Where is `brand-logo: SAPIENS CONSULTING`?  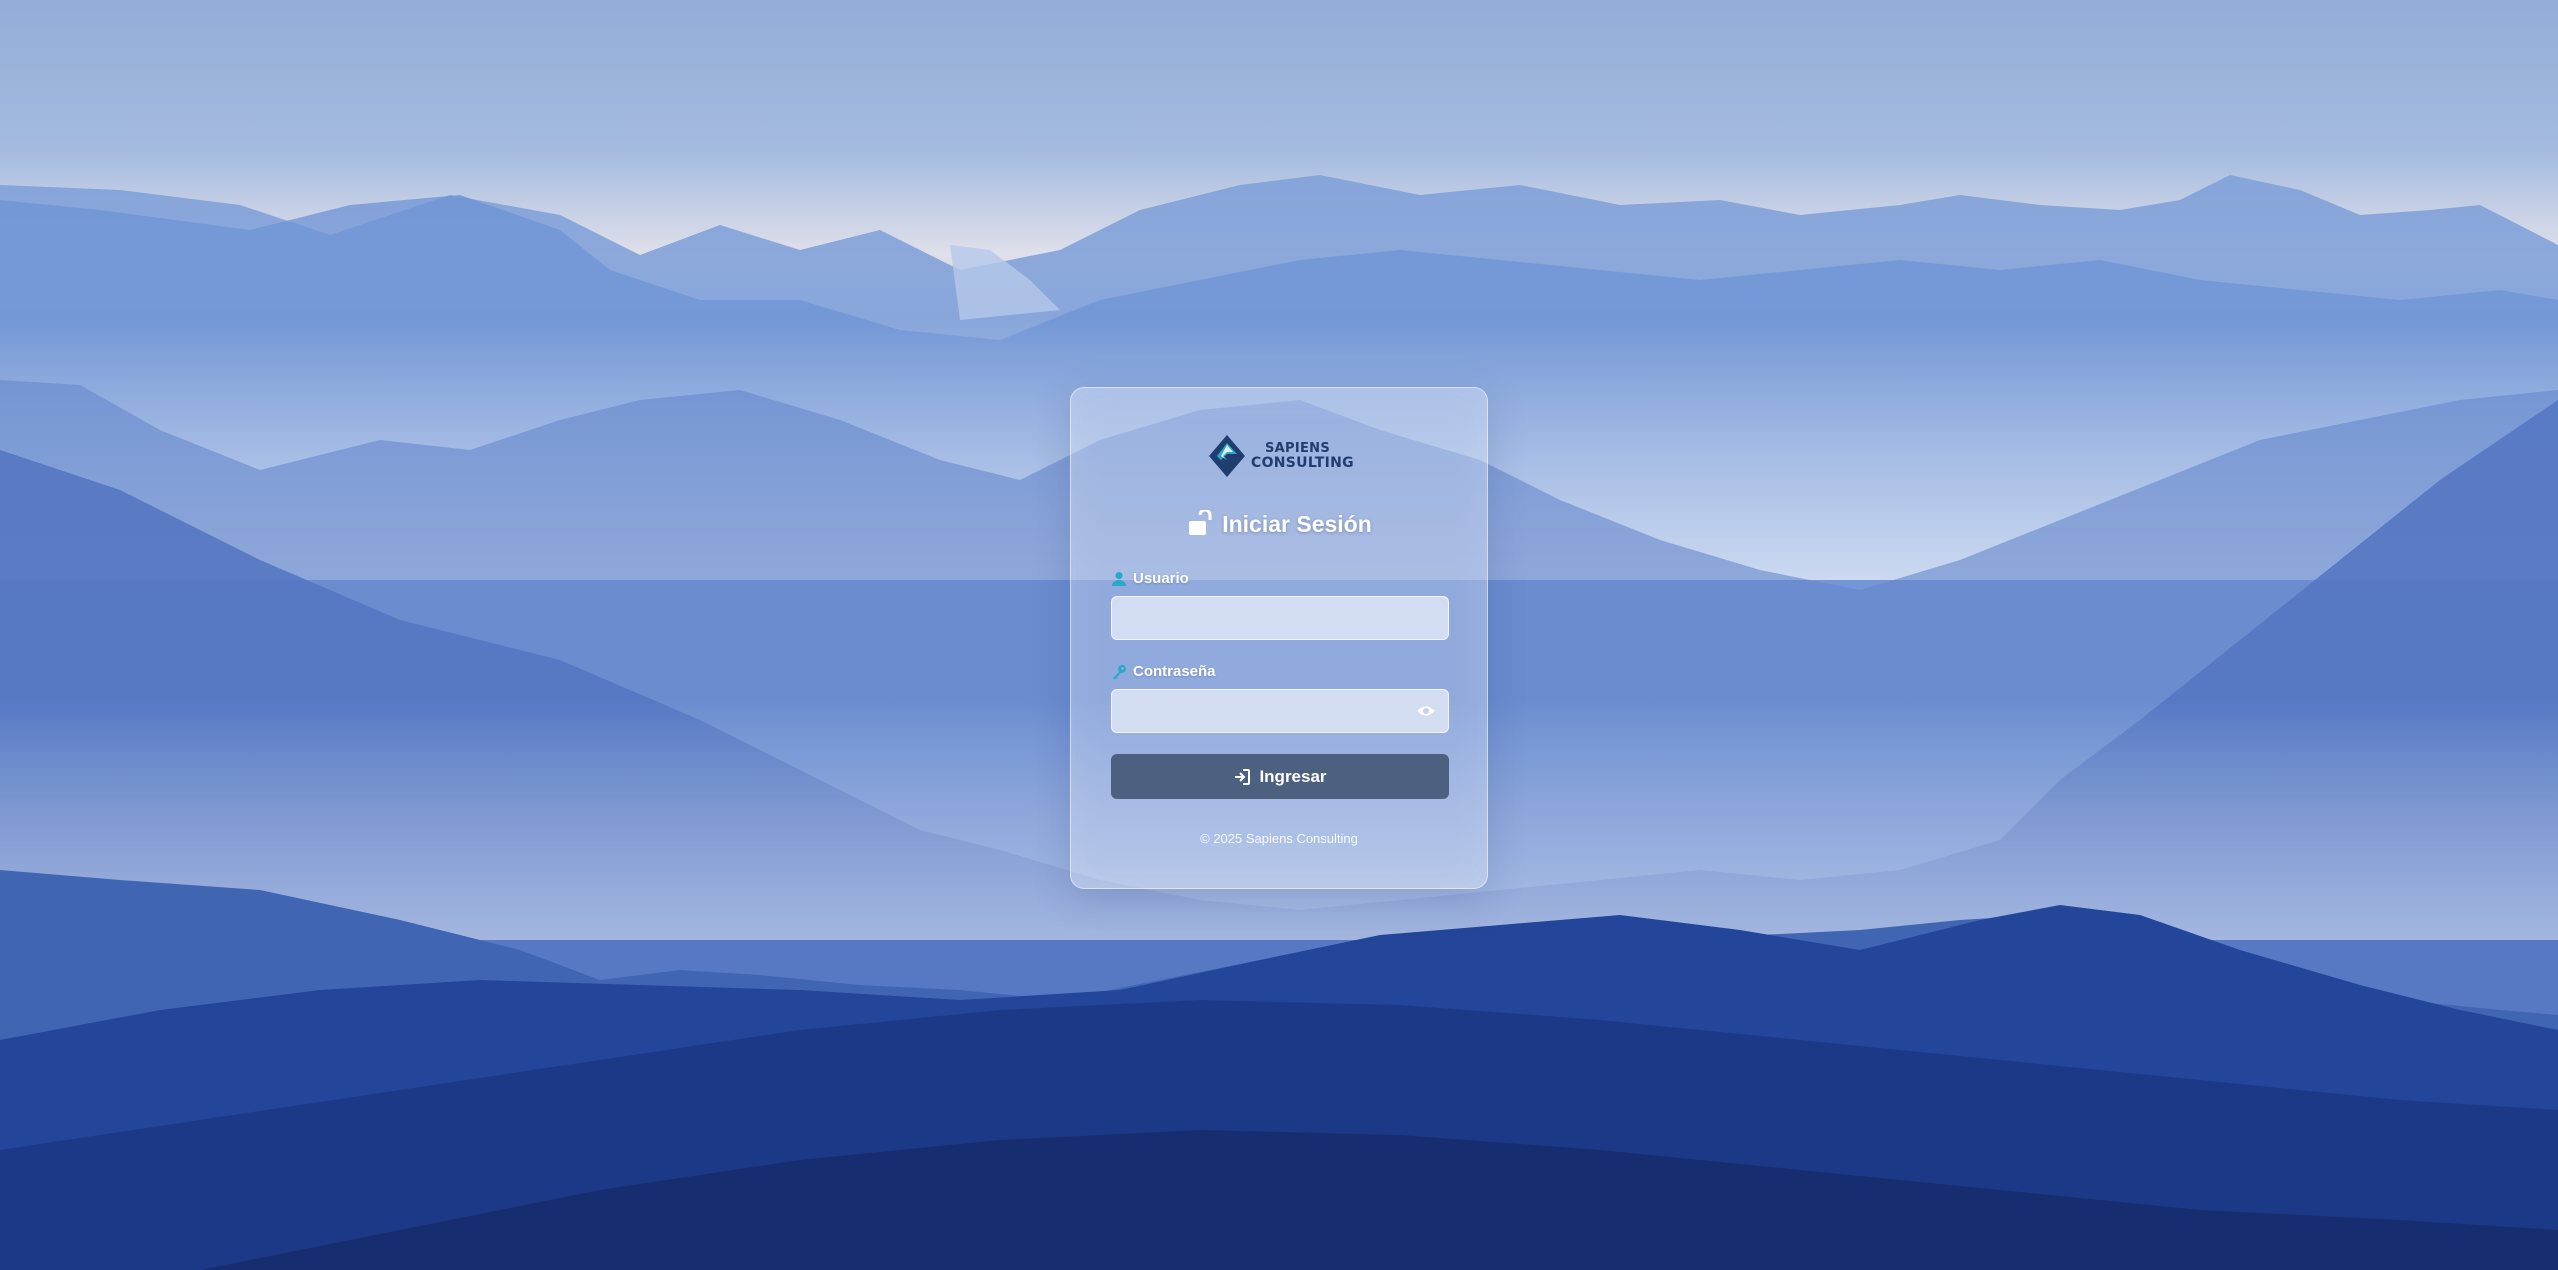
brand-logo: SAPIENS CONSULTING is located at coordinates (1282, 456).